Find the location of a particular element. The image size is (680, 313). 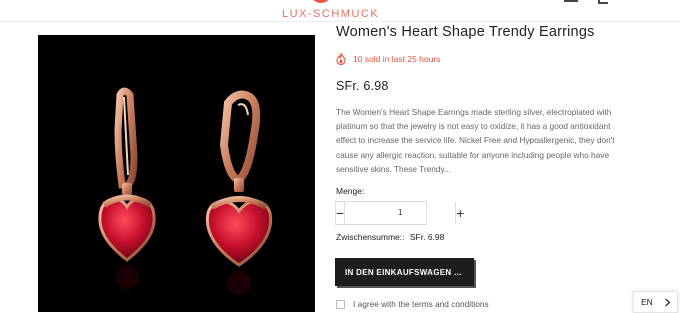

cart-icon is located at coordinates (603, 2).